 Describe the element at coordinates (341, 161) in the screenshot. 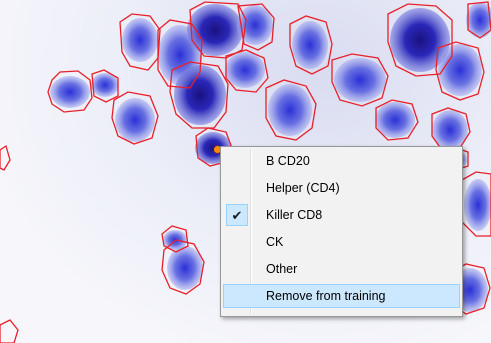

I see `menu-item-b-cd20: B CD20` at that location.